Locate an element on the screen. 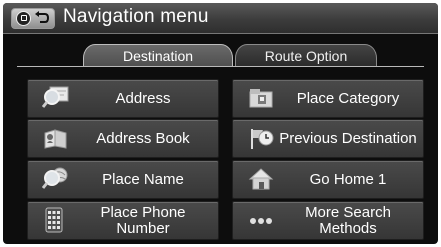  flag-clock-icon is located at coordinates (262, 139).